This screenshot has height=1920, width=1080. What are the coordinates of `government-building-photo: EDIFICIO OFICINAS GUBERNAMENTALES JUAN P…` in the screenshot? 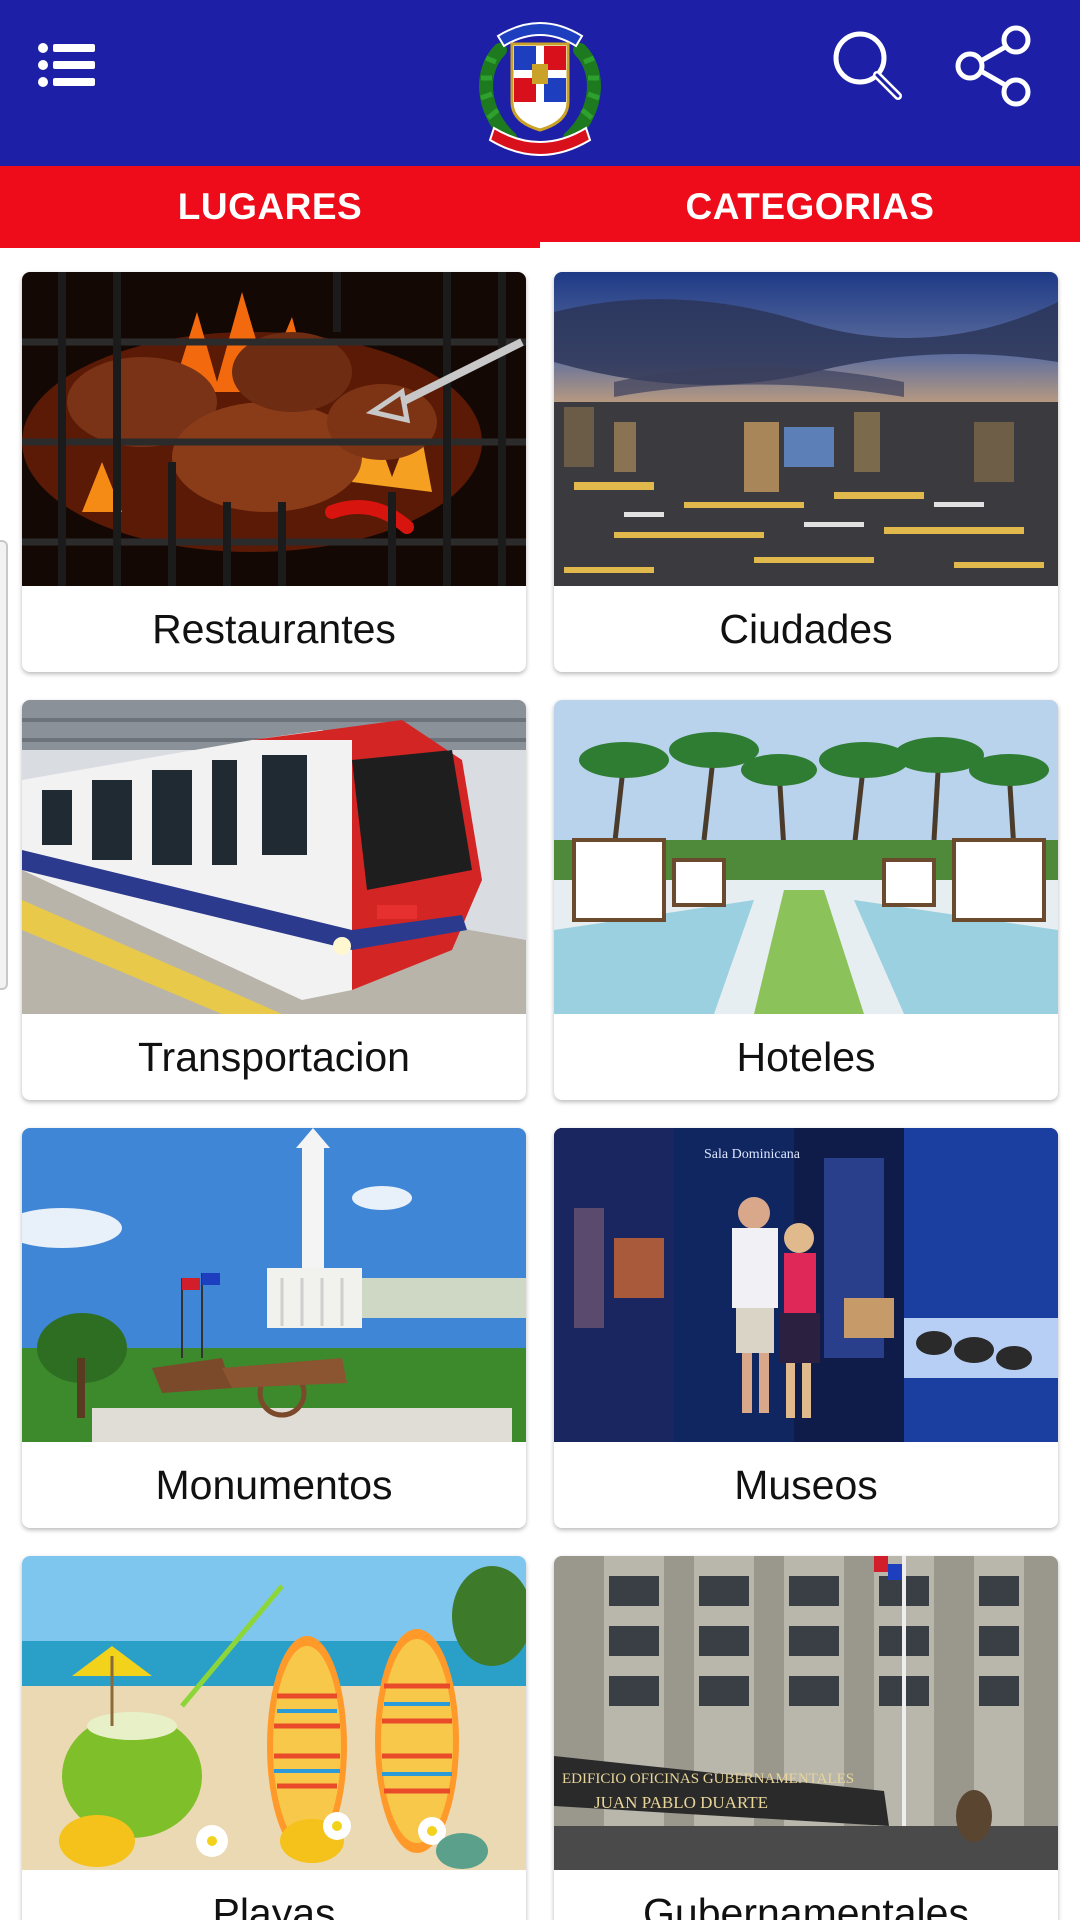 It's located at (806, 1713).